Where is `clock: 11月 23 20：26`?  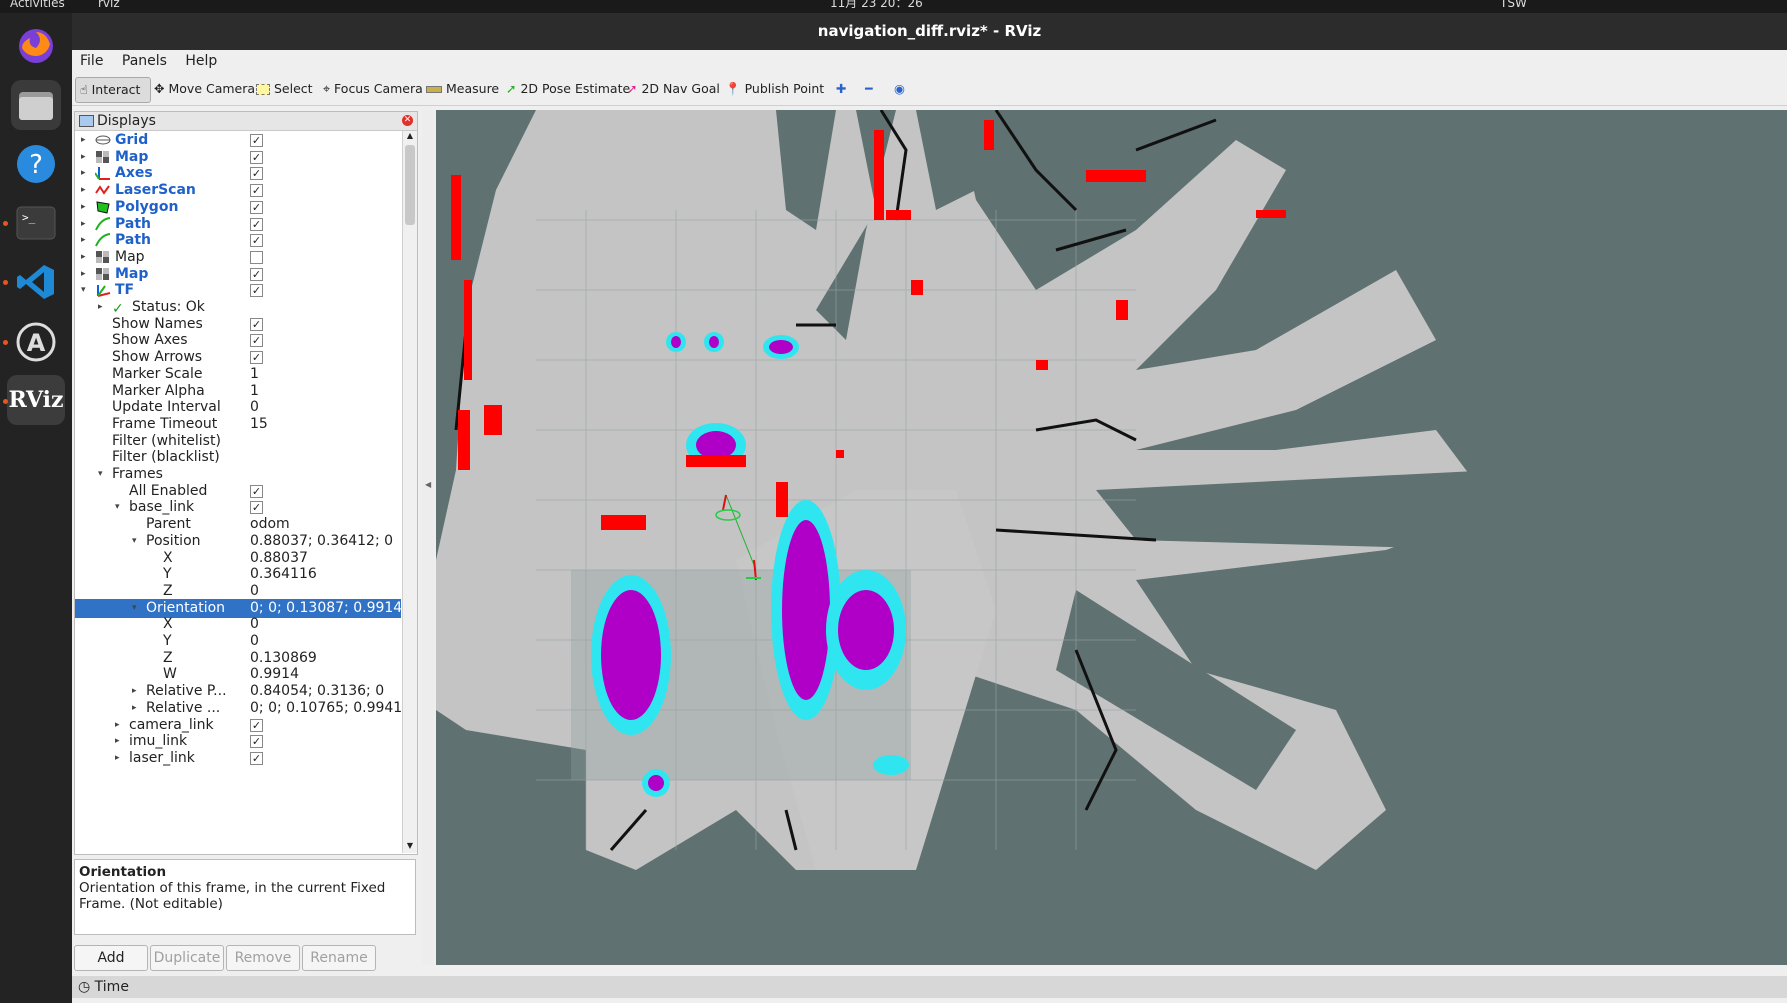
clock: 11月 23 20：26 is located at coordinates (876, 5).